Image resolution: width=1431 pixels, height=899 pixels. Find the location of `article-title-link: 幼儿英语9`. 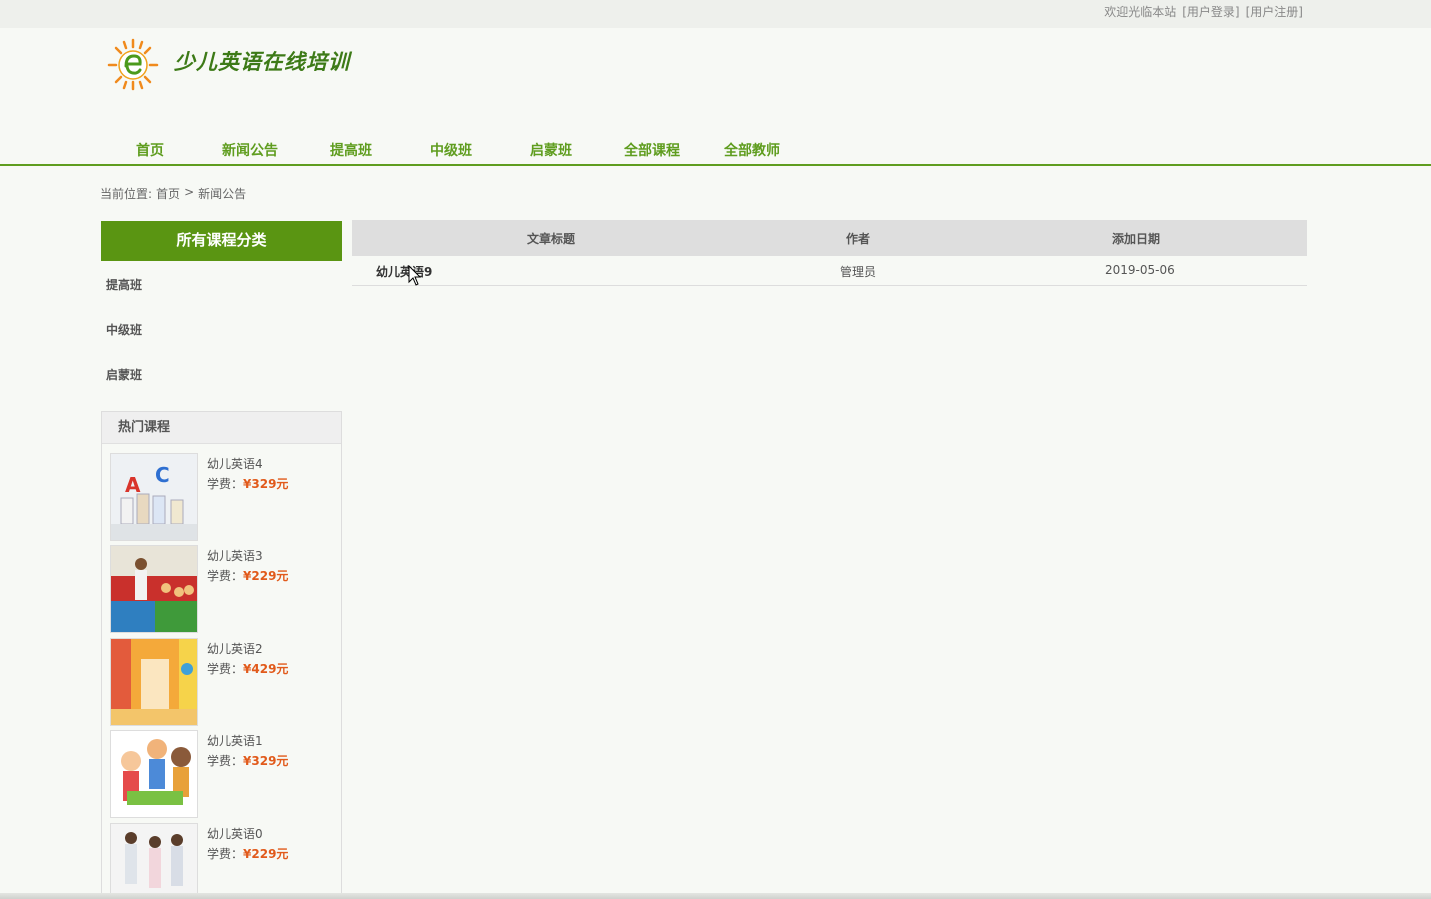

article-title-link: 幼儿英语9 is located at coordinates (404, 271).